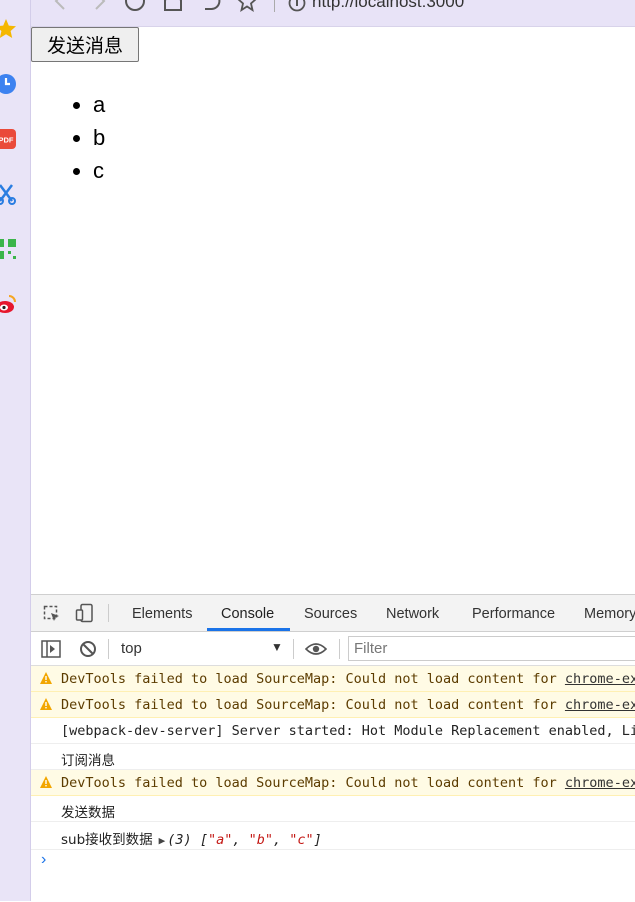  I want to click on browser-sidebar: PDF, so click(15, 450).